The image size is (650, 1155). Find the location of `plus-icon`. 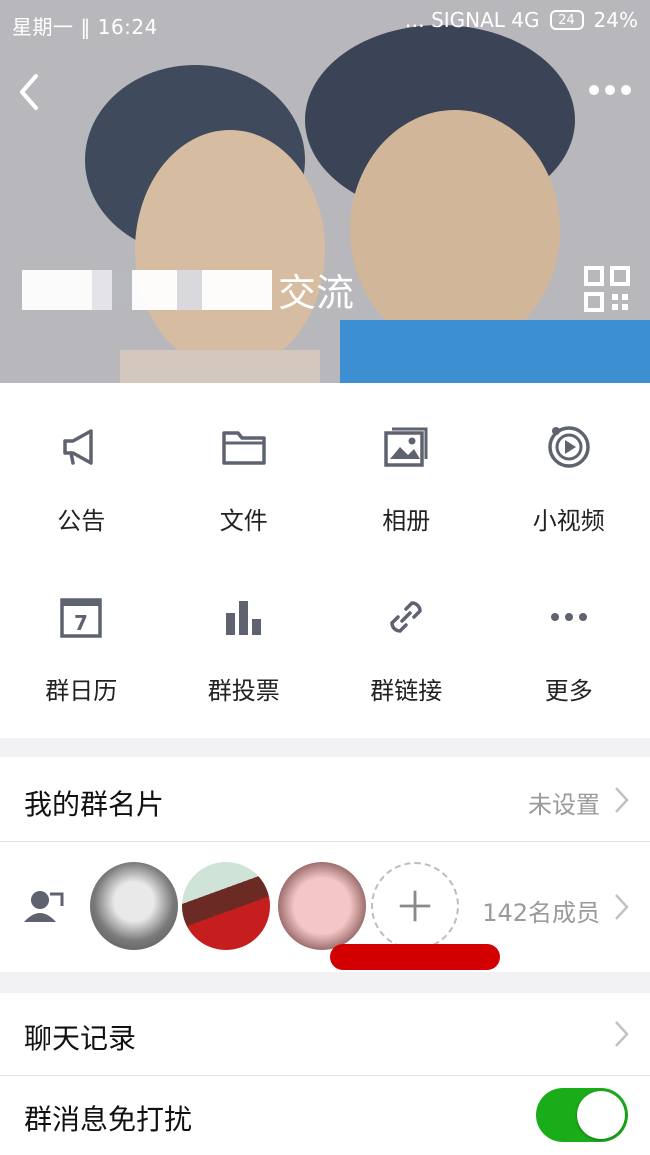

plus-icon is located at coordinates (415, 906).